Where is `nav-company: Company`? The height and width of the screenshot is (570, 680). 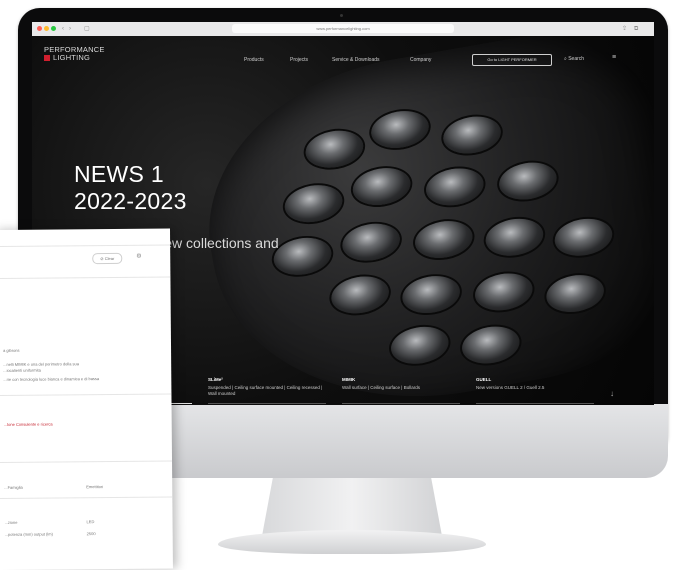
nav-company: Company is located at coordinates (420, 60).